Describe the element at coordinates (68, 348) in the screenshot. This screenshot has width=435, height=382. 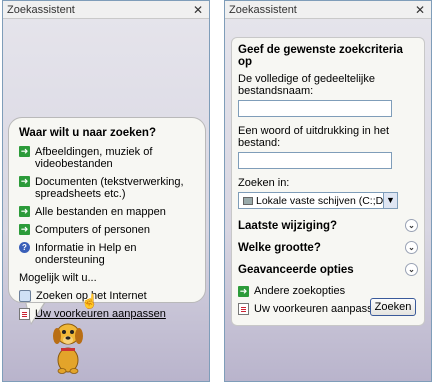
I see `search-dog-icon` at that location.